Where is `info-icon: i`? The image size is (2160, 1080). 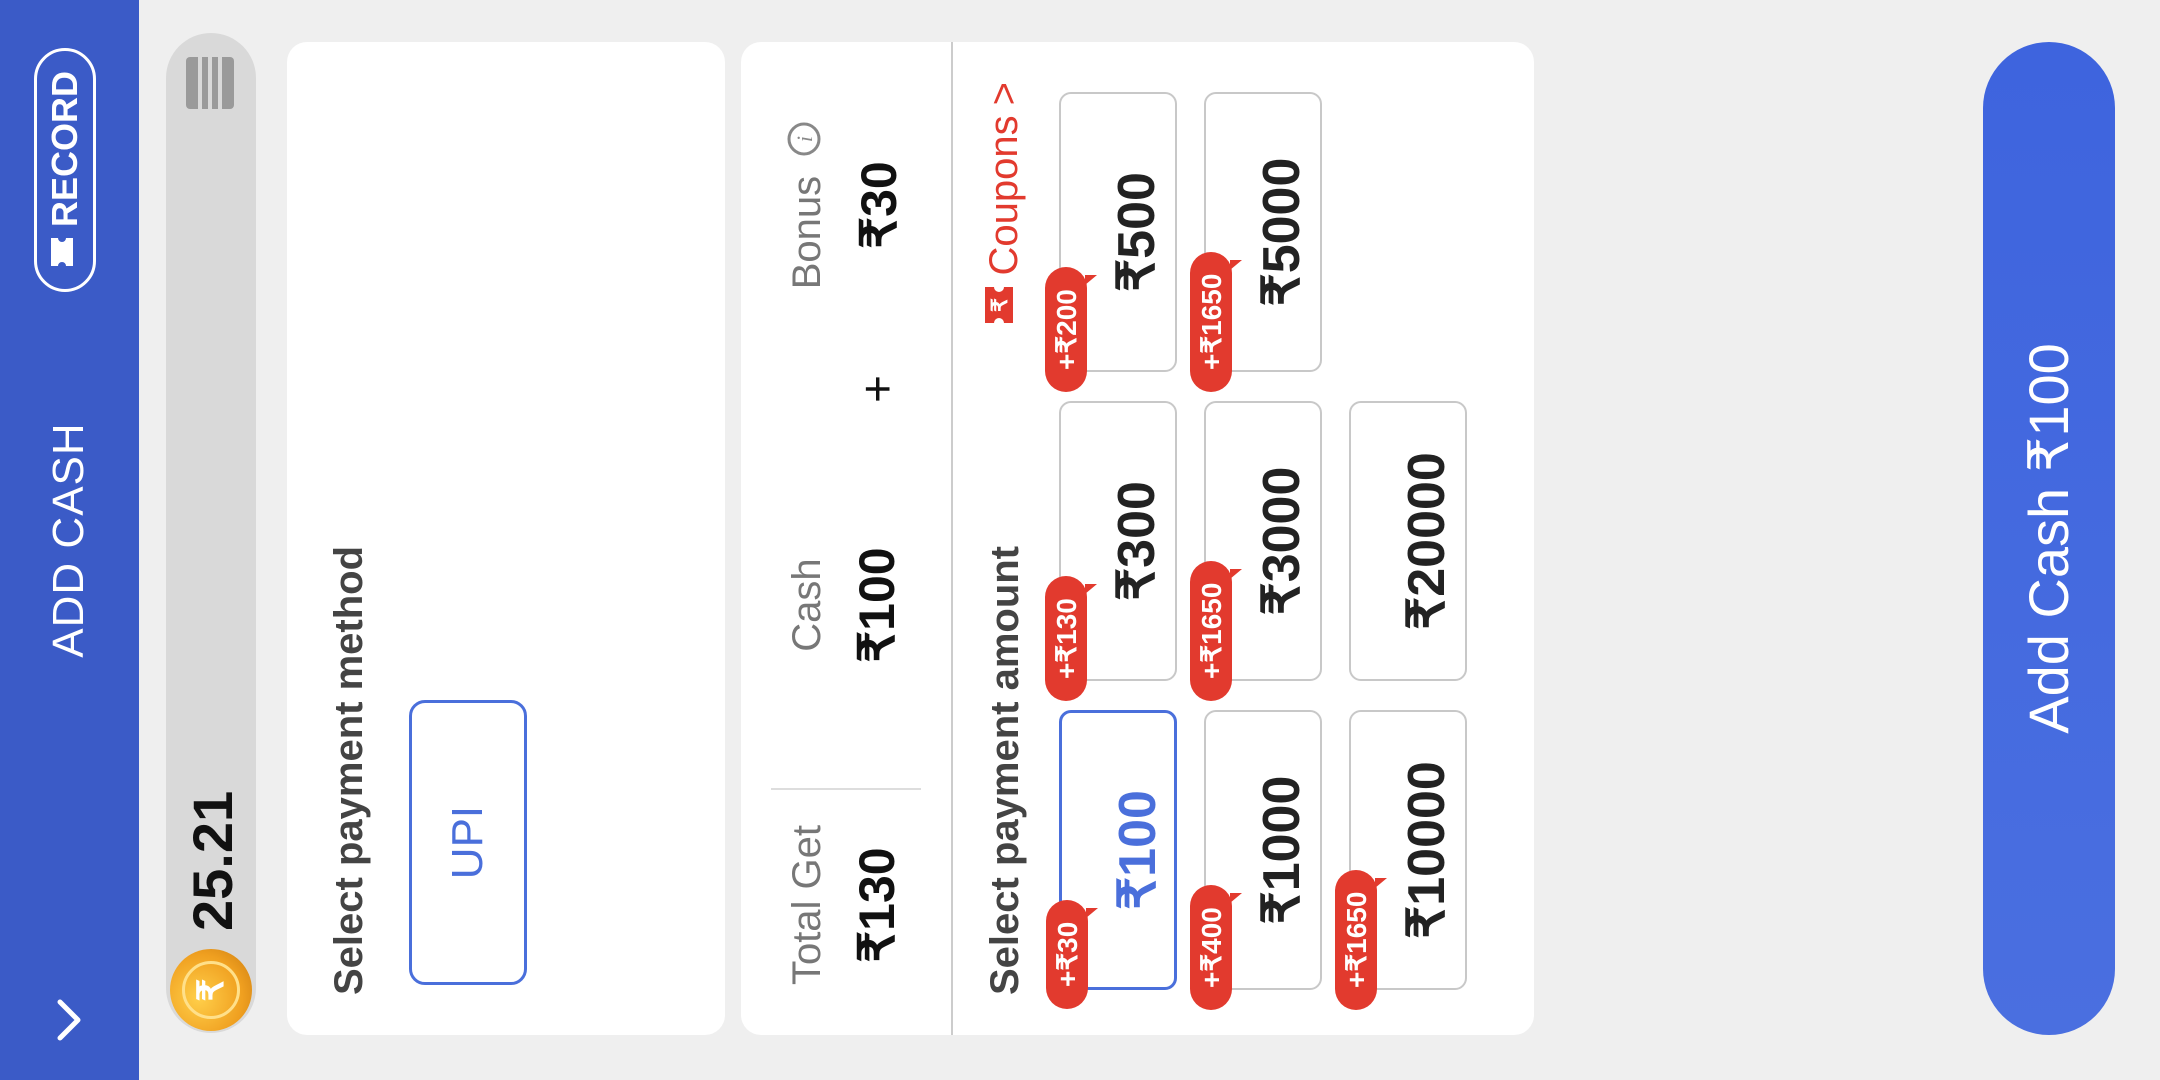
info-icon: i is located at coordinates (809, 139).